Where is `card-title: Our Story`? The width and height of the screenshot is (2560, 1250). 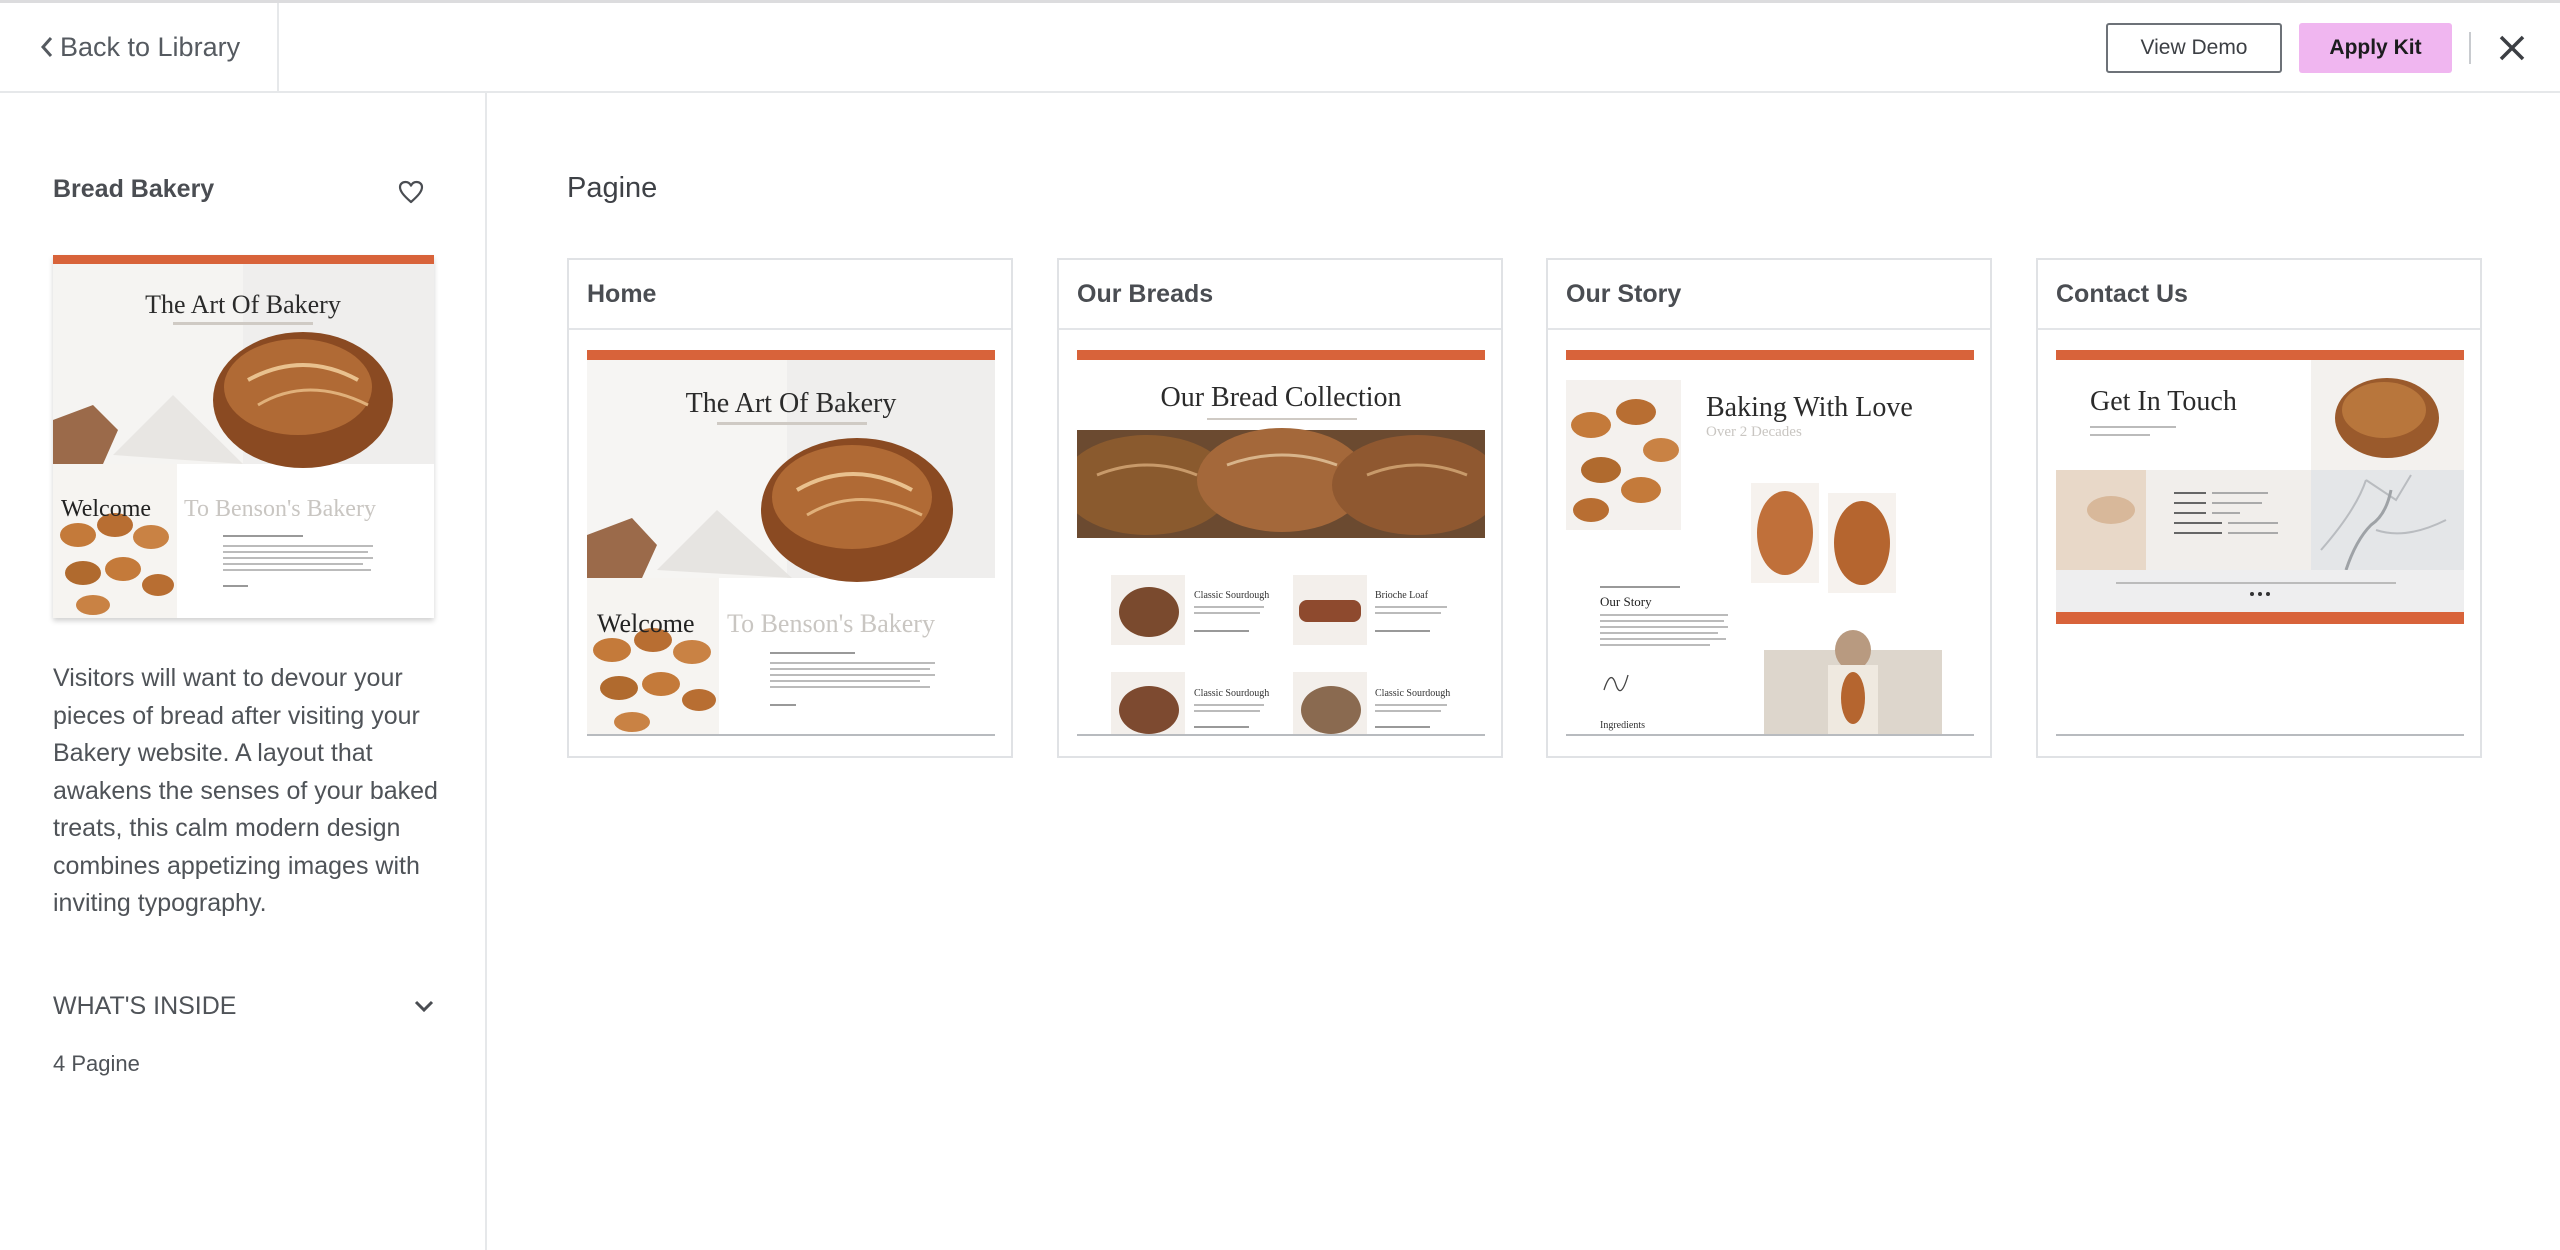 card-title: Our Story is located at coordinates (1624, 293).